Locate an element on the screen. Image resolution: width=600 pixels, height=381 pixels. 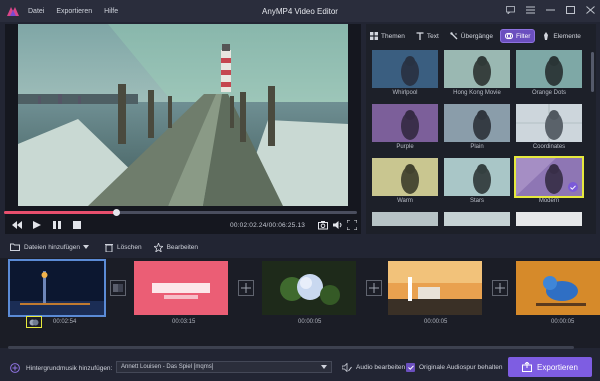
stop-icon is located at coordinates (77, 225).